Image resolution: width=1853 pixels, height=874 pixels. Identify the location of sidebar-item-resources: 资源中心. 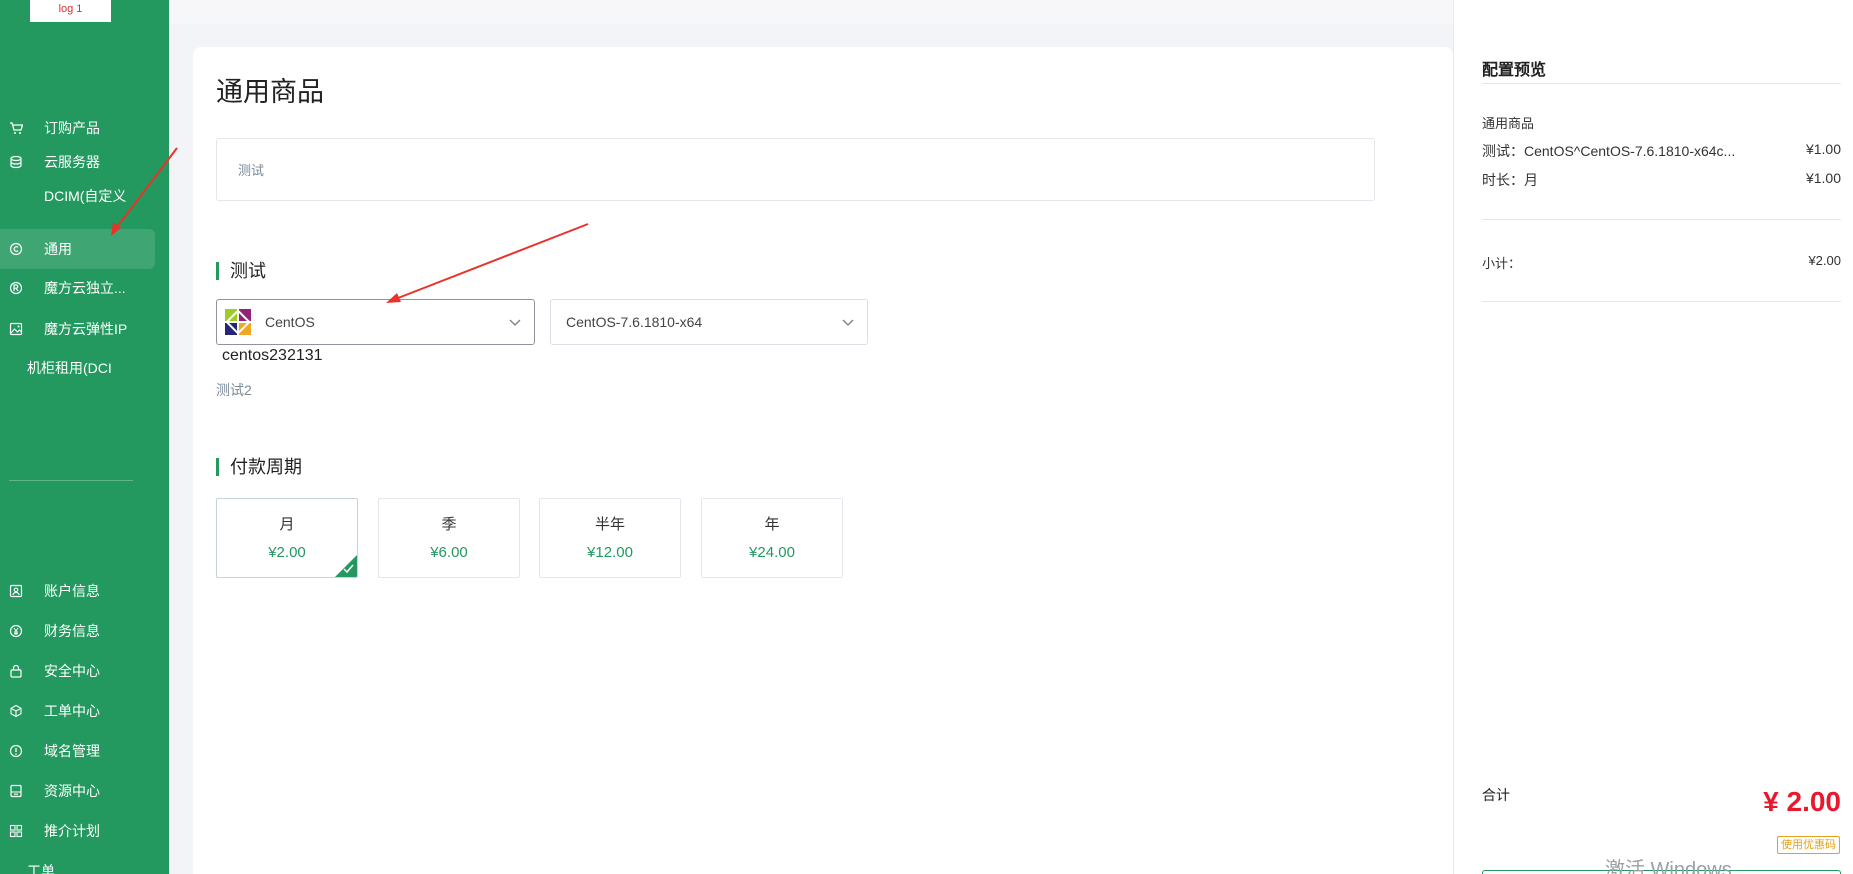
(77, 791).